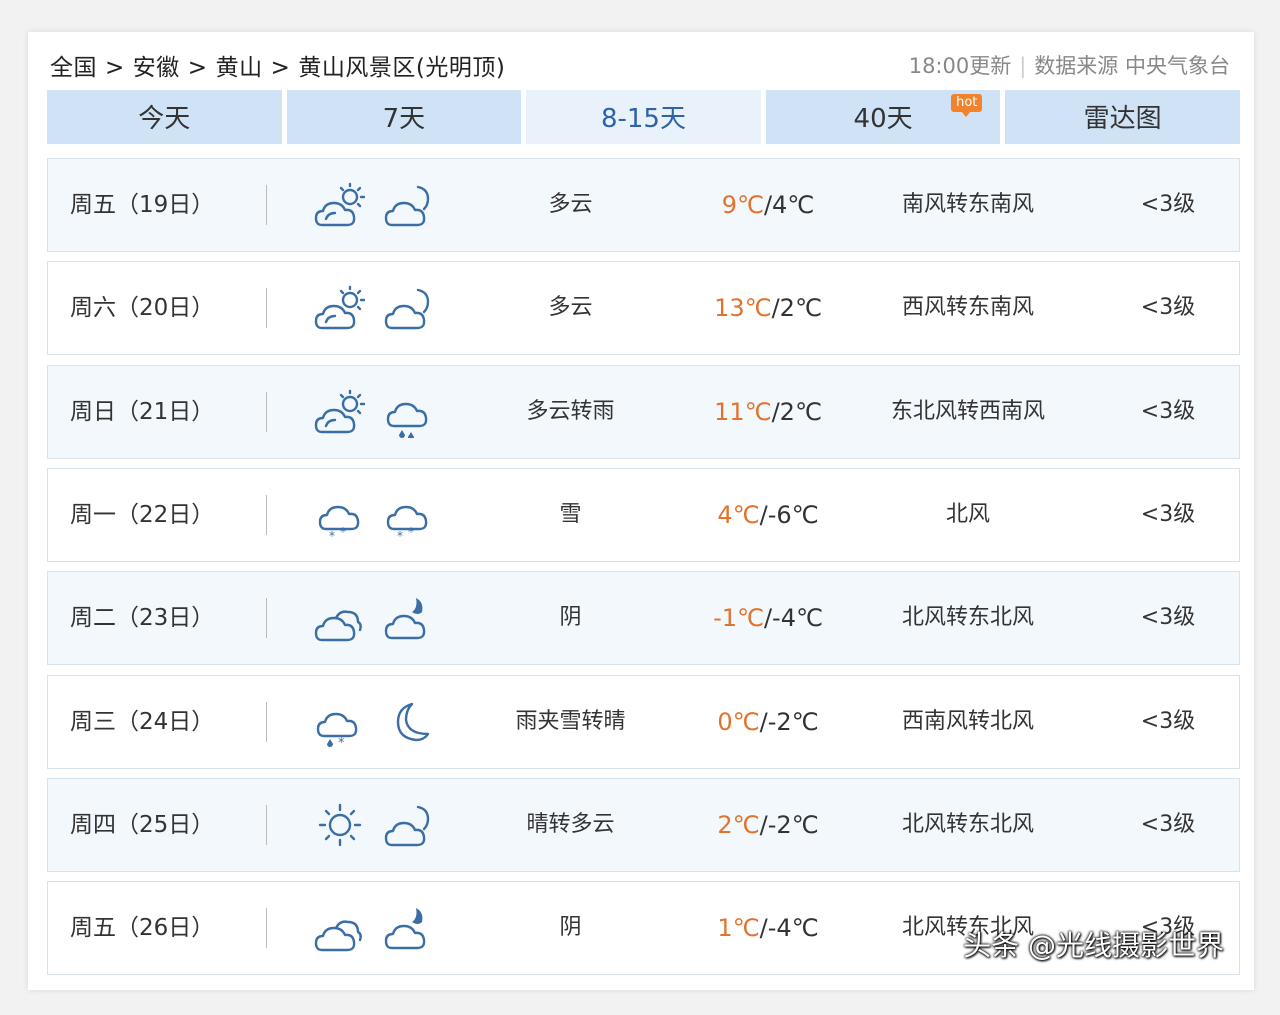 The image size is (1280, 1015). Describe the element at coordinates (743, 308) in the screenshot. I see `high-temp: 13℃` at that location.